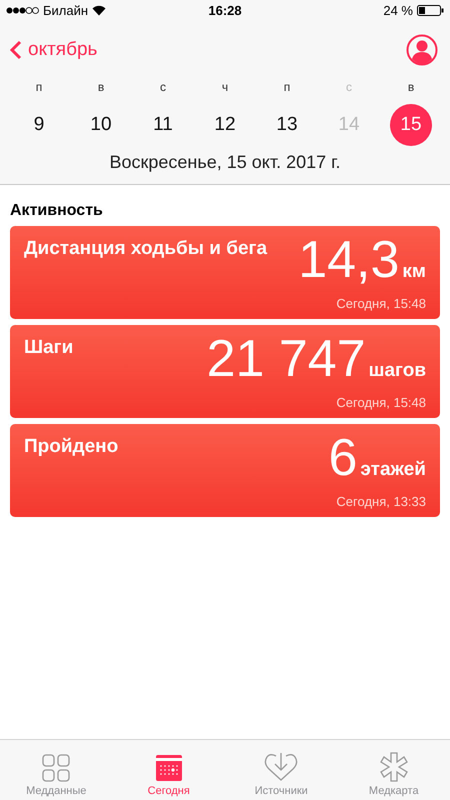 The height and width of the screenshot is (800, 450). What do you see at coordinates (101, 125) in the screenshot?
I see `day-button: 10` at bounding box center [101, 125].